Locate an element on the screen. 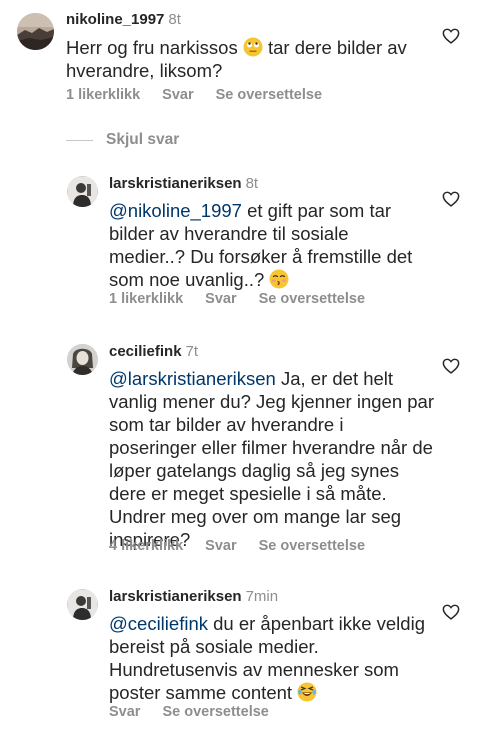  laughing-tears-emoji is located at coordinates (307, 692).